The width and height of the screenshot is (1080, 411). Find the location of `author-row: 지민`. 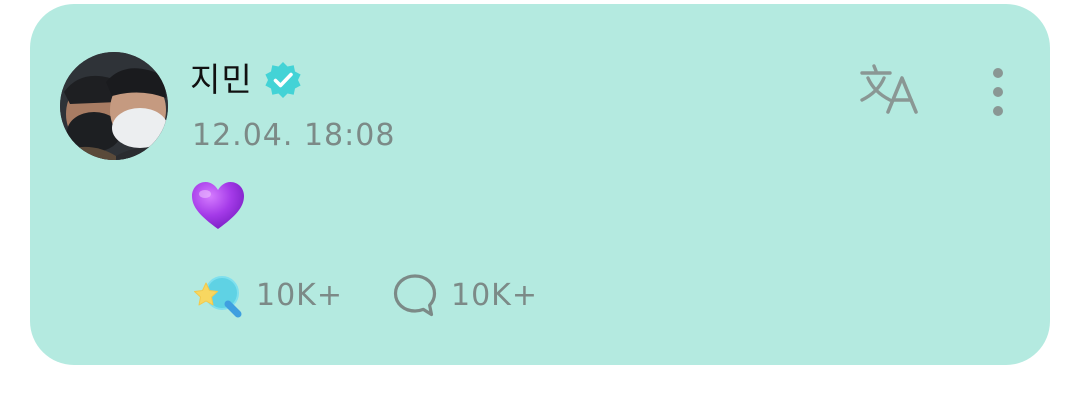

author-row: 지민 is located at coordinates (246, 80).